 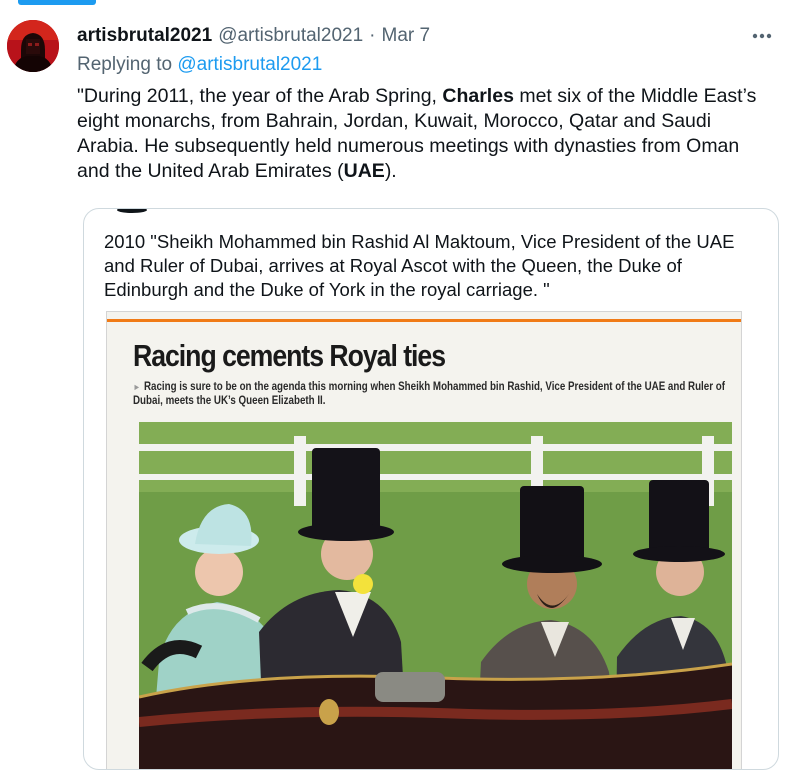 What do you see at coordinates (424, 320) in the screenshot?
I see `clip-orange-rule` at bounding box center [424, 320].